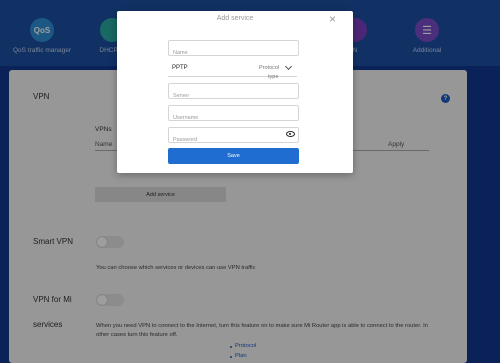  I want to click on server-field, so click(233, 93).